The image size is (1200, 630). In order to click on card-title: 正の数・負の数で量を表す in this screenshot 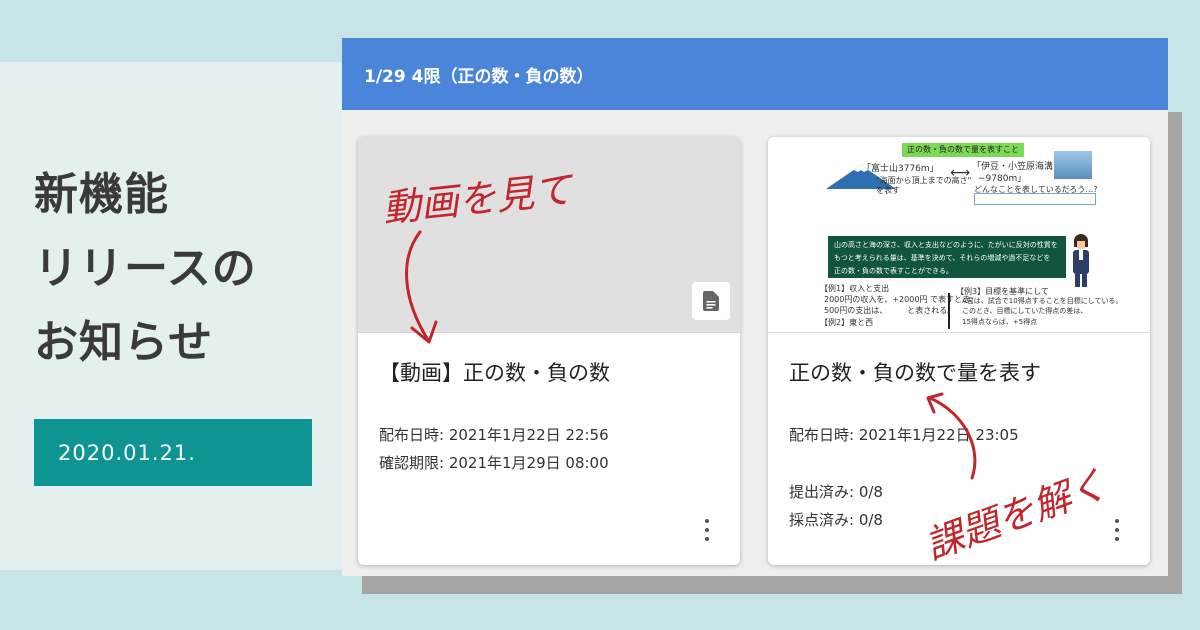, I will do `click(915, 373)`.